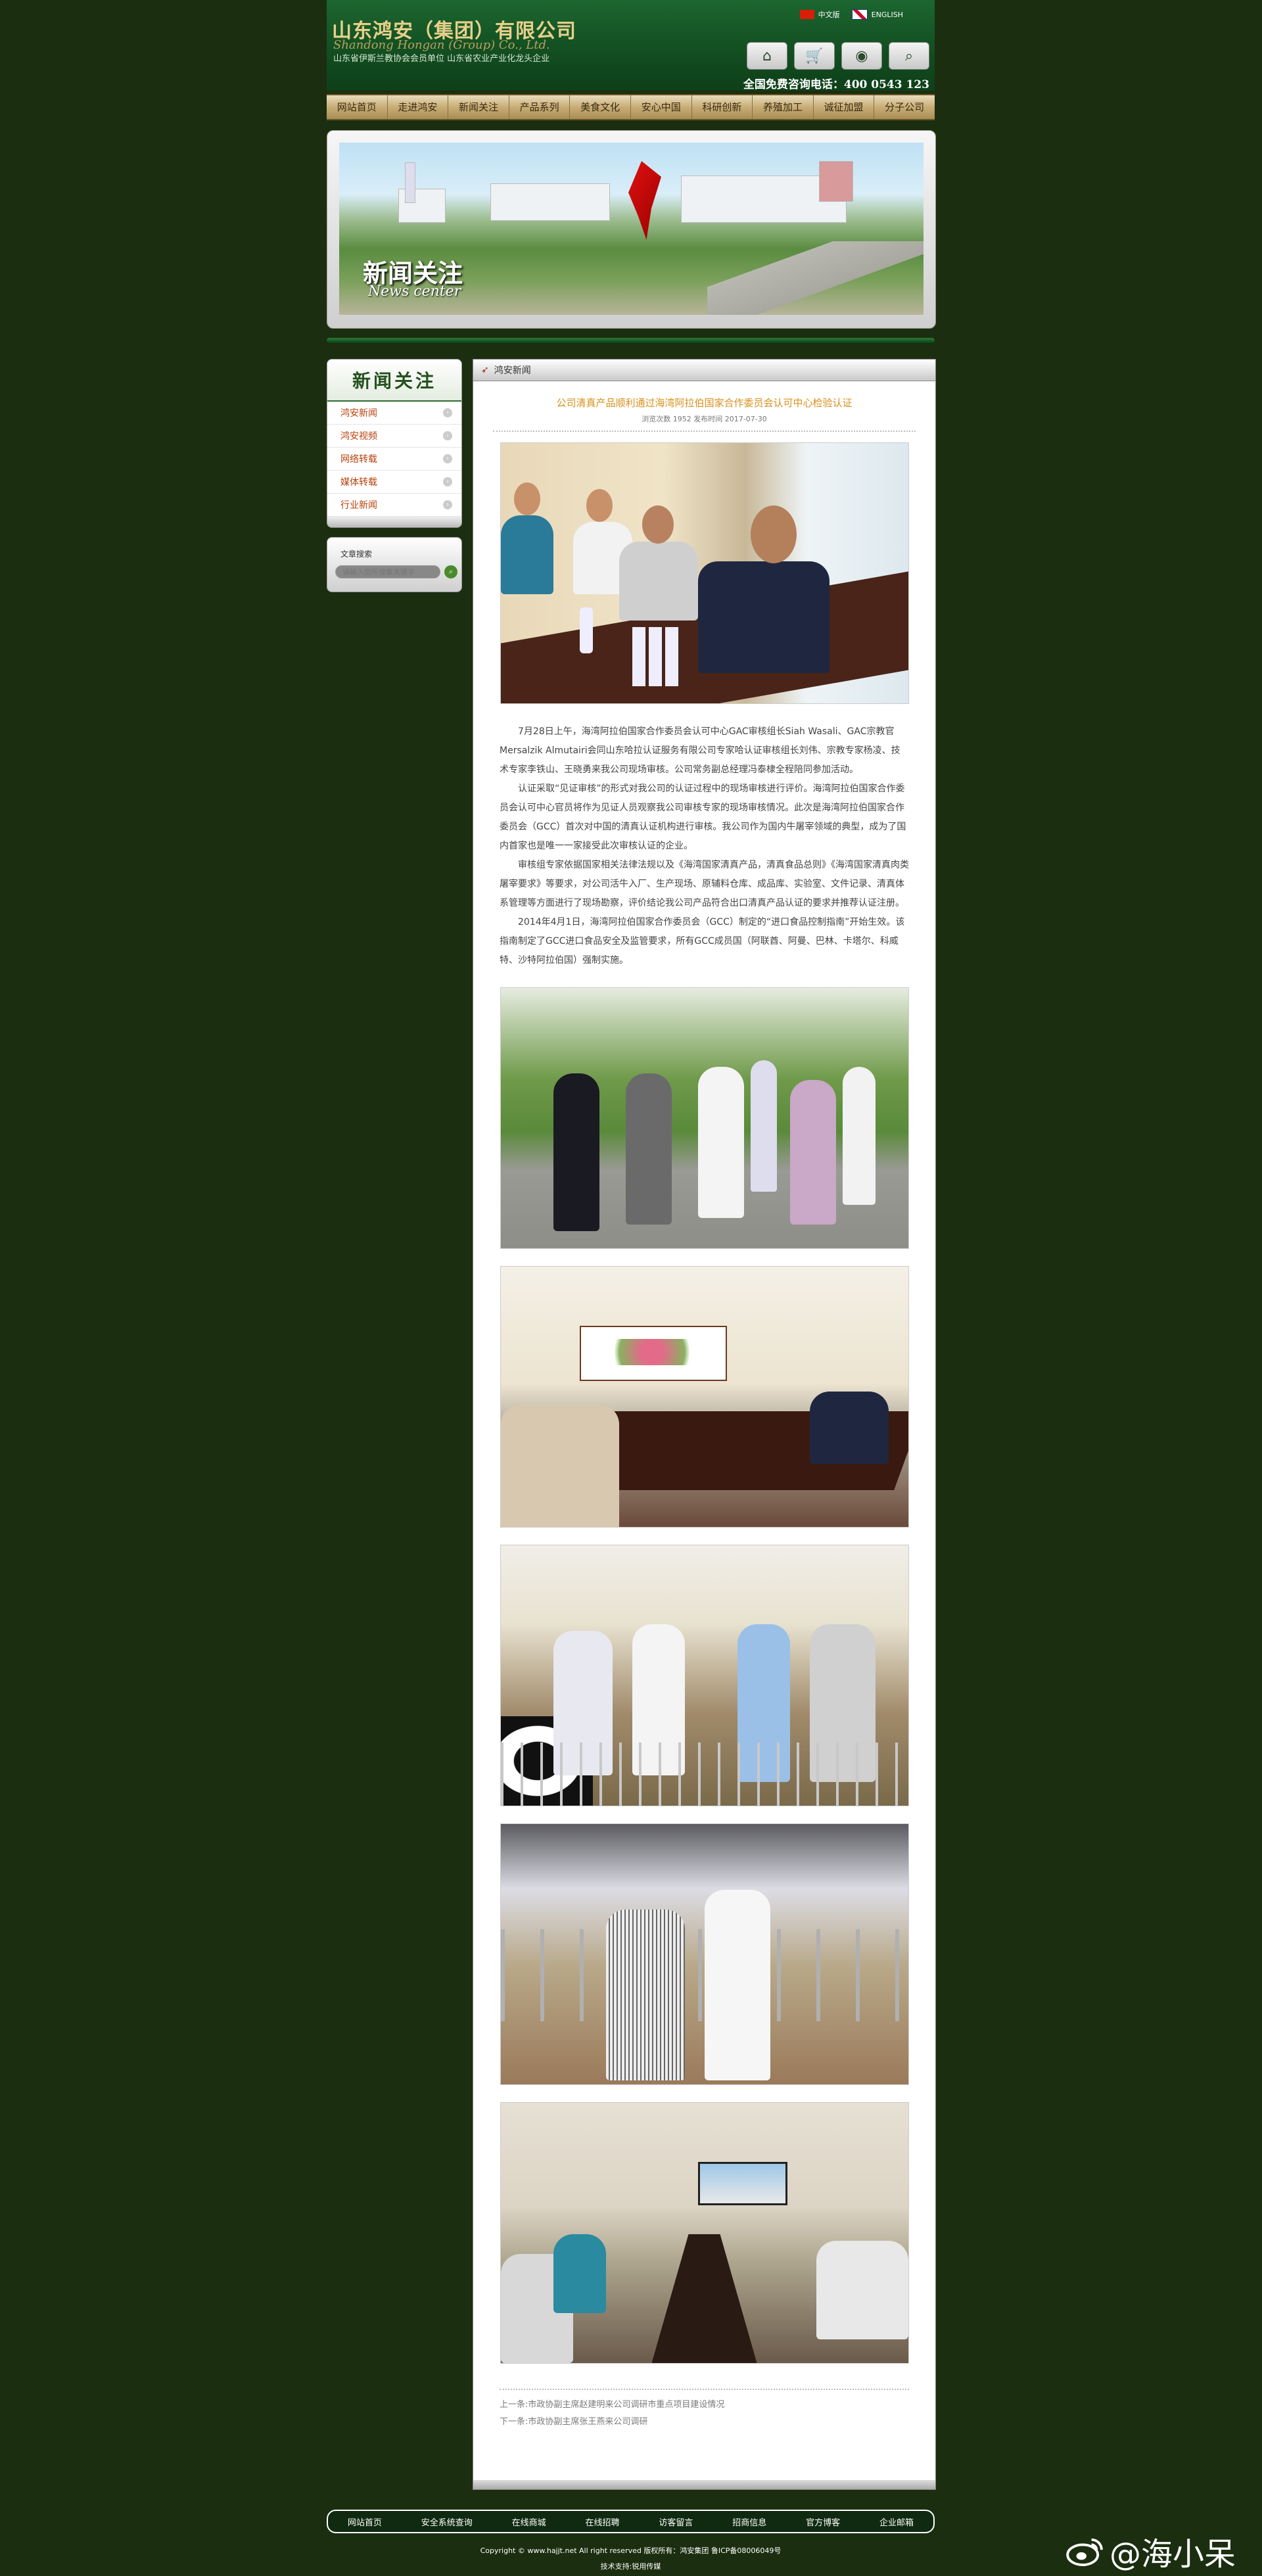 This screenshot has height=2576, width=1262. I want to click on bottles-shape, so click(655, 656).